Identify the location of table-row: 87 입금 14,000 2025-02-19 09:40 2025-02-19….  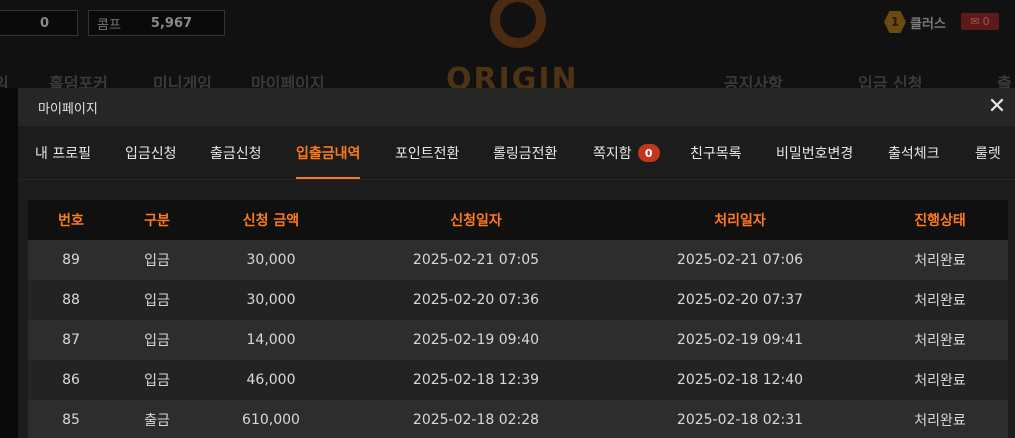
(518, 340).